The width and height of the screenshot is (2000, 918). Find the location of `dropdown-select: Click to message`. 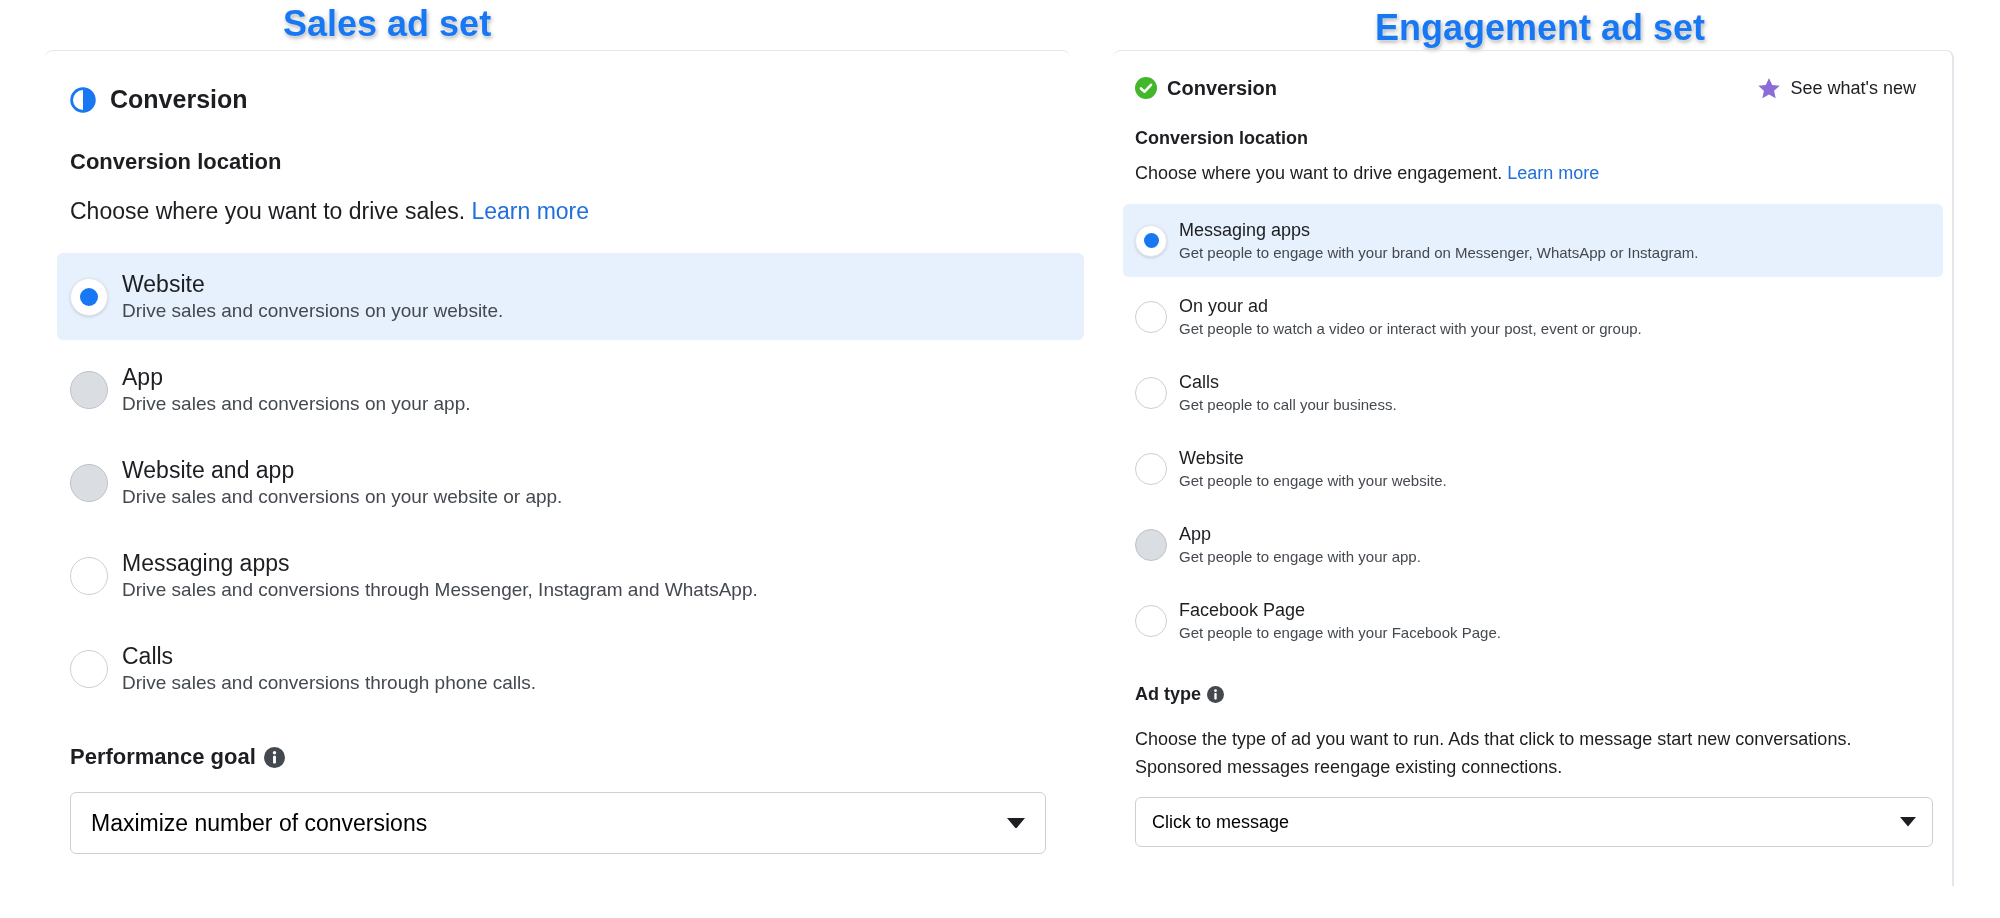

dropdown-select: Click to message is located at coordinates (1534, 822).